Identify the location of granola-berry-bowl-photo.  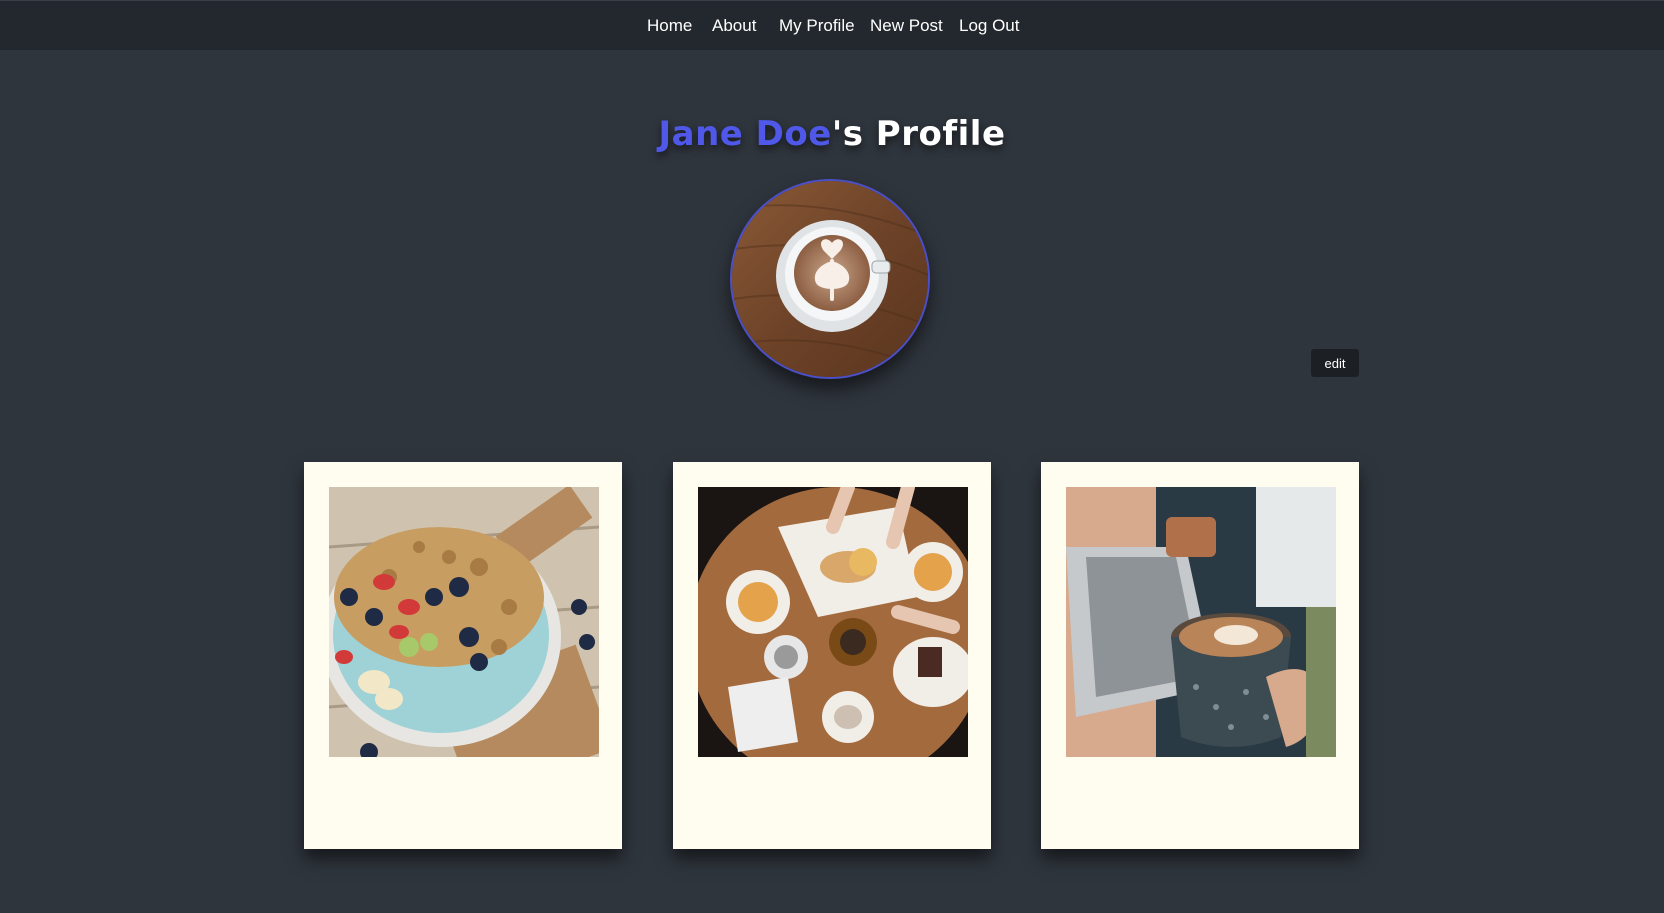
(464, 622).